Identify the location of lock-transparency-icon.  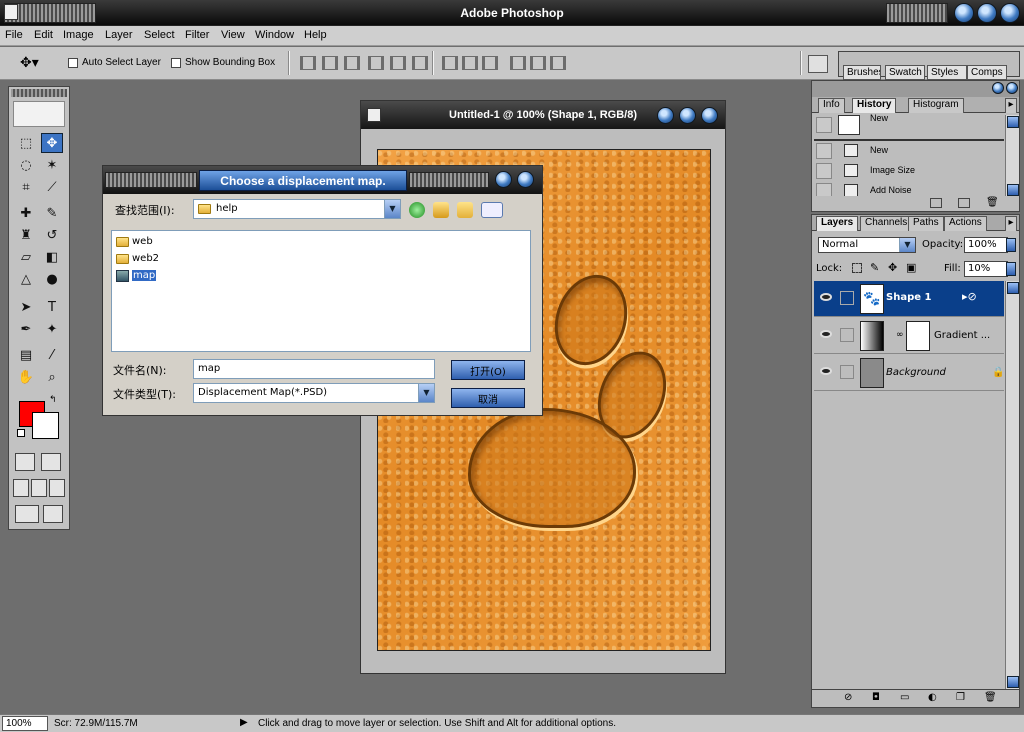
(857, 268).